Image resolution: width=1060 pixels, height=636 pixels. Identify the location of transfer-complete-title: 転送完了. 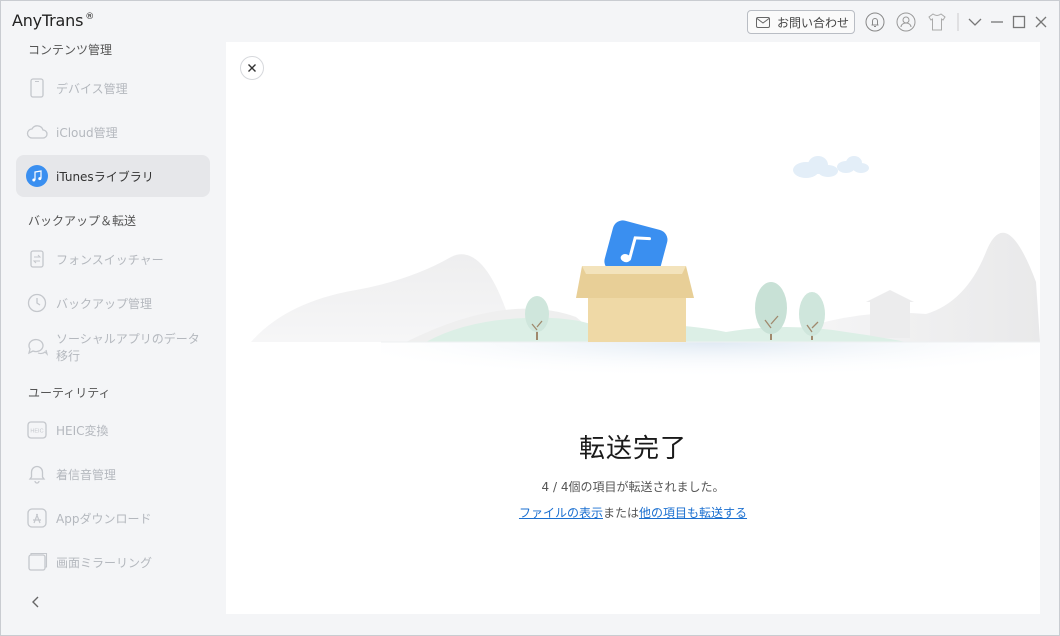
(632, 449).